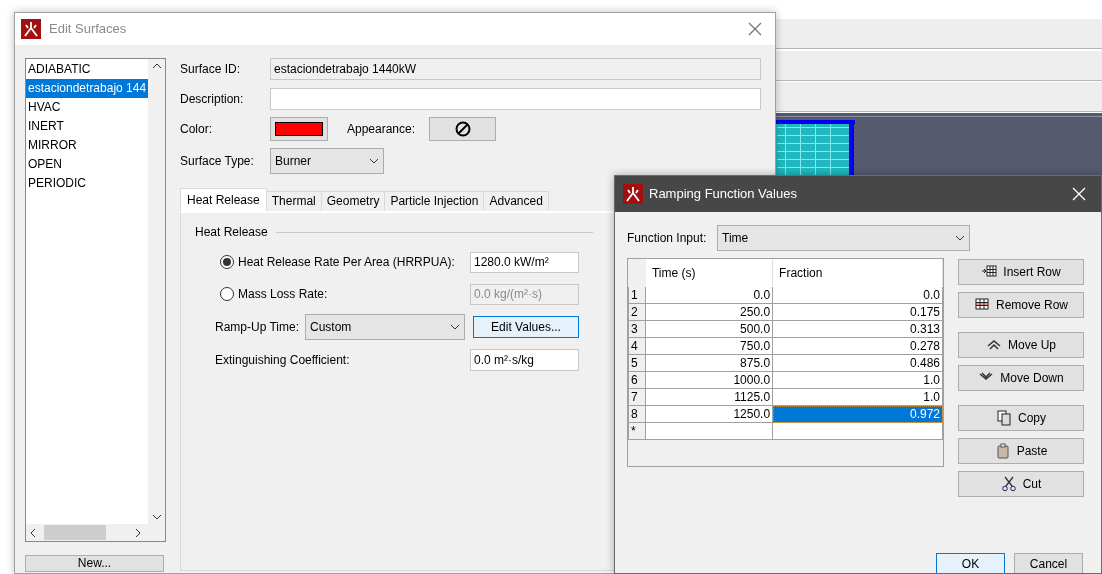 This screenshot has height=574, width=1102. I want to click on column-header: Time (s), so click(709, 273).